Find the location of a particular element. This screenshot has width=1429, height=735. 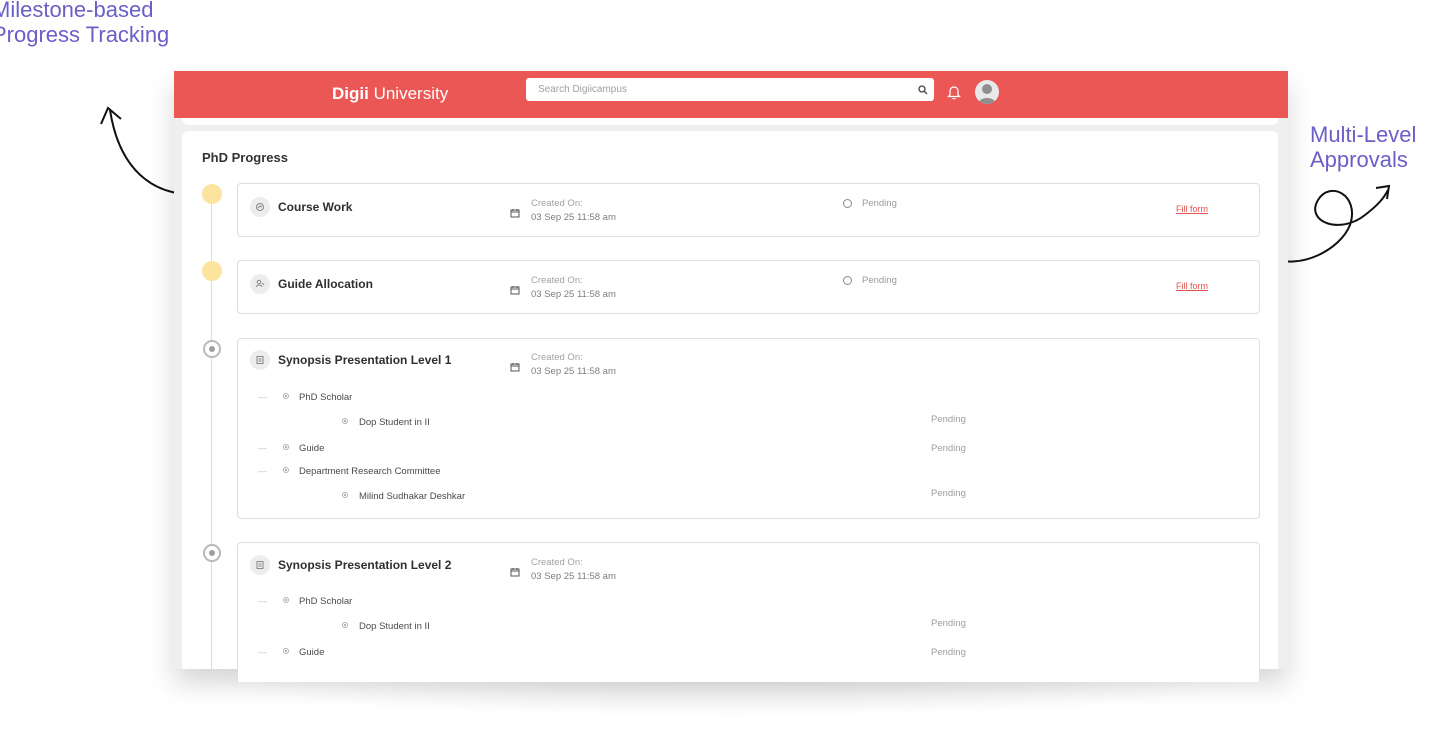

milestone-title: Synopsis Presentation Level 2 is located at coordinates (365, 565).